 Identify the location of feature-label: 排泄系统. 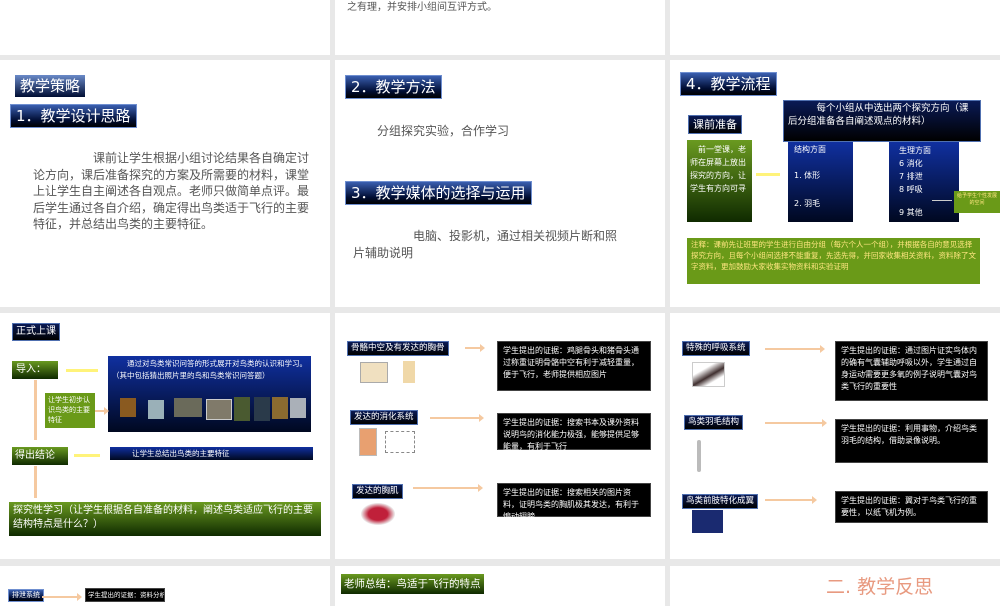
(26, 595).